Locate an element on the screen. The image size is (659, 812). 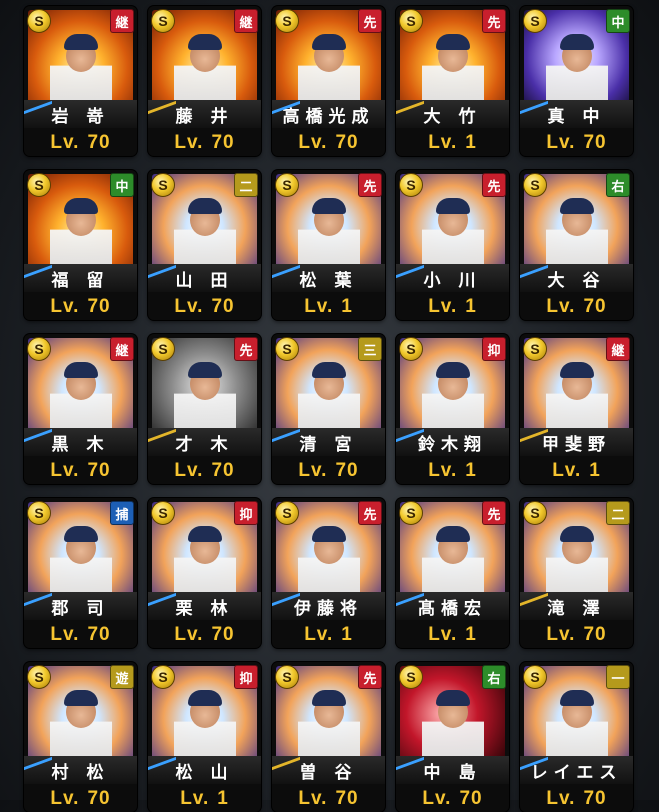
player-card: S 先才 木 Lv. 70 is located at coordinates (204, 409).